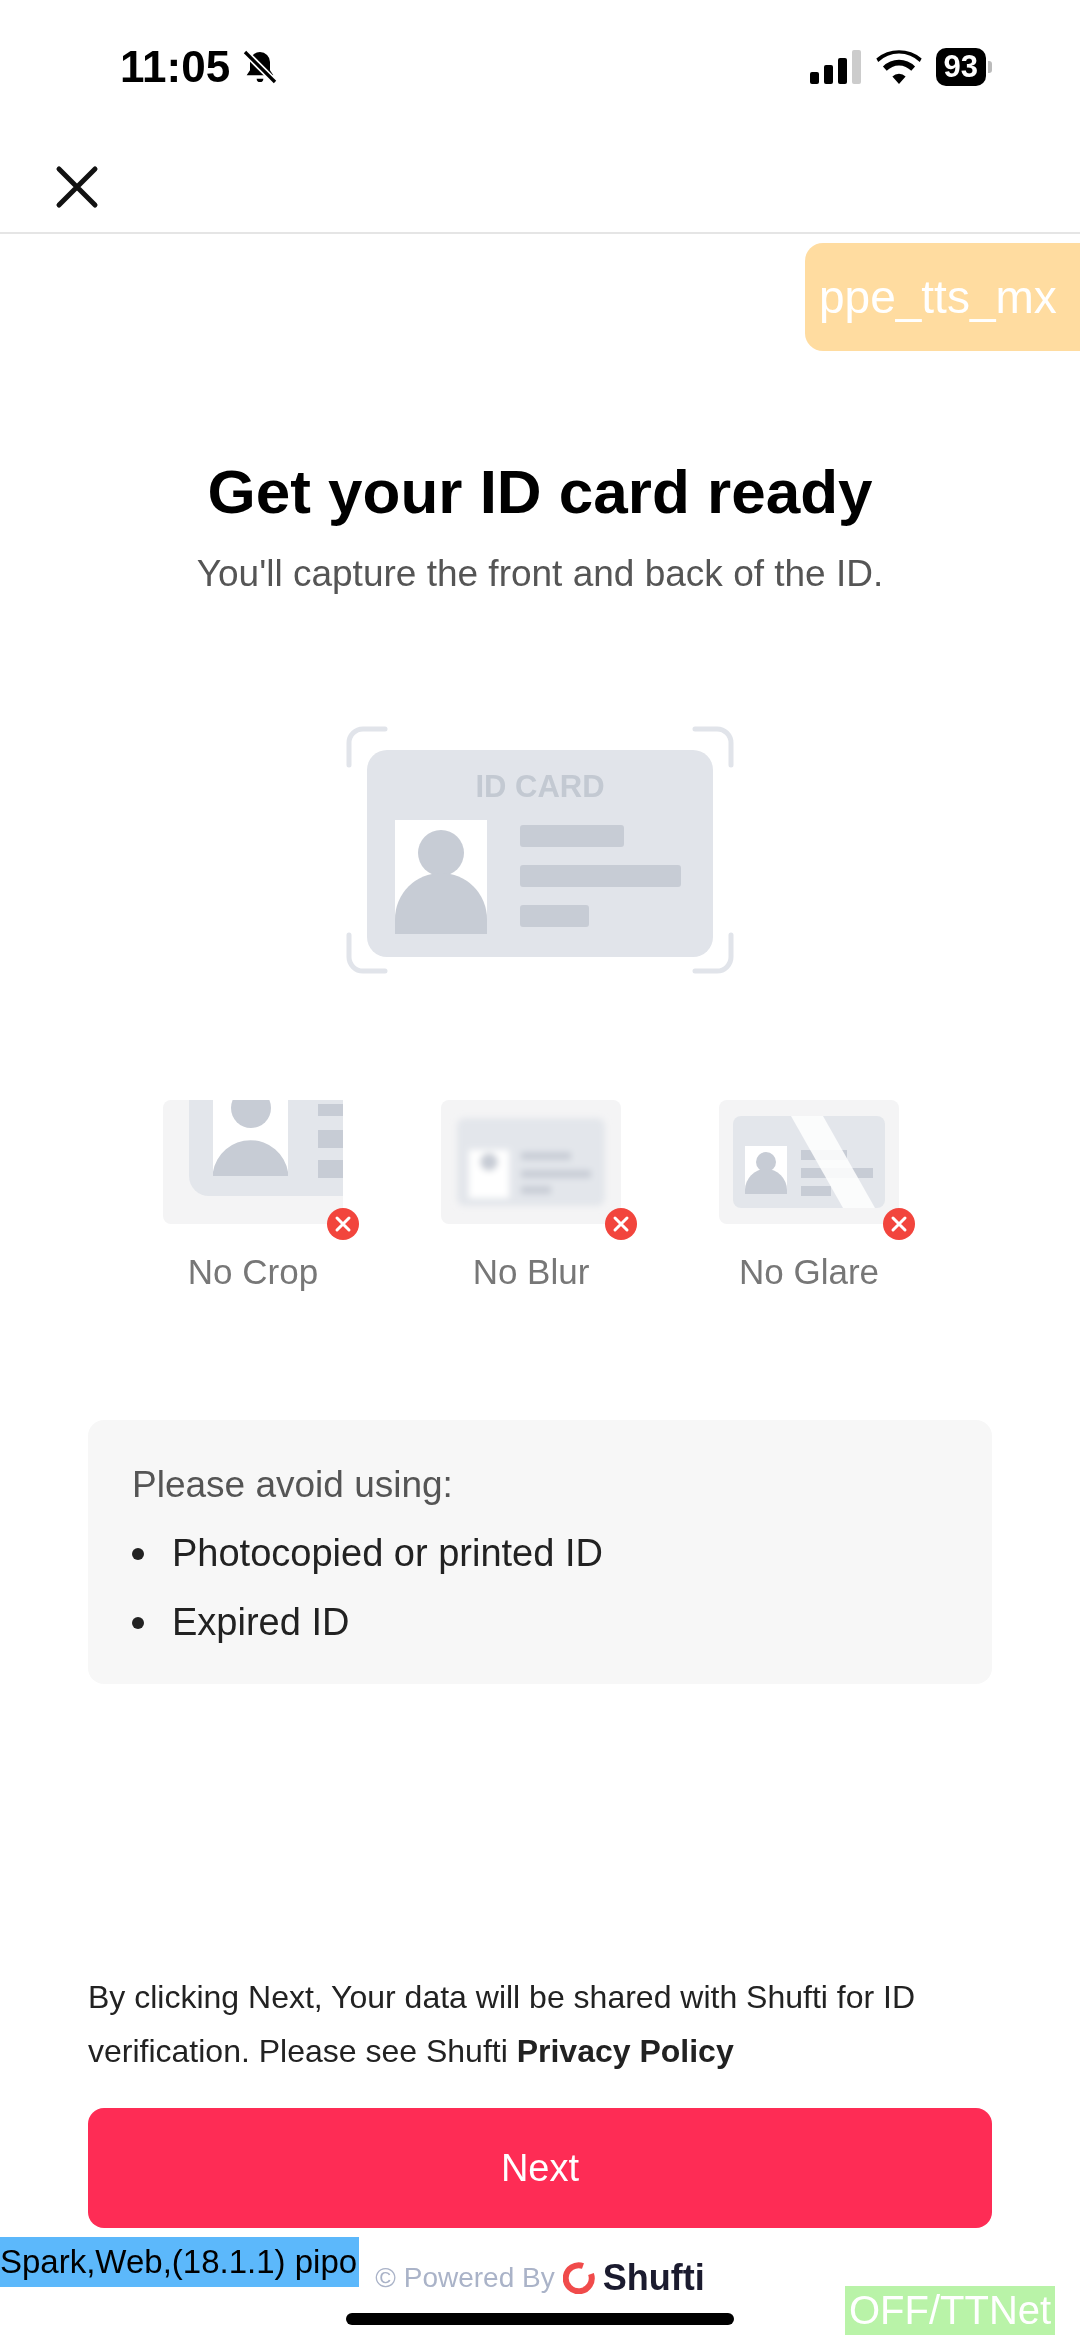 The height and width of the screenshot is (2348, 1080). Describe the element at coordinates (387, 1553) in the screenshot. I see `avoid-item: Photocopied or printed ID` at that location.